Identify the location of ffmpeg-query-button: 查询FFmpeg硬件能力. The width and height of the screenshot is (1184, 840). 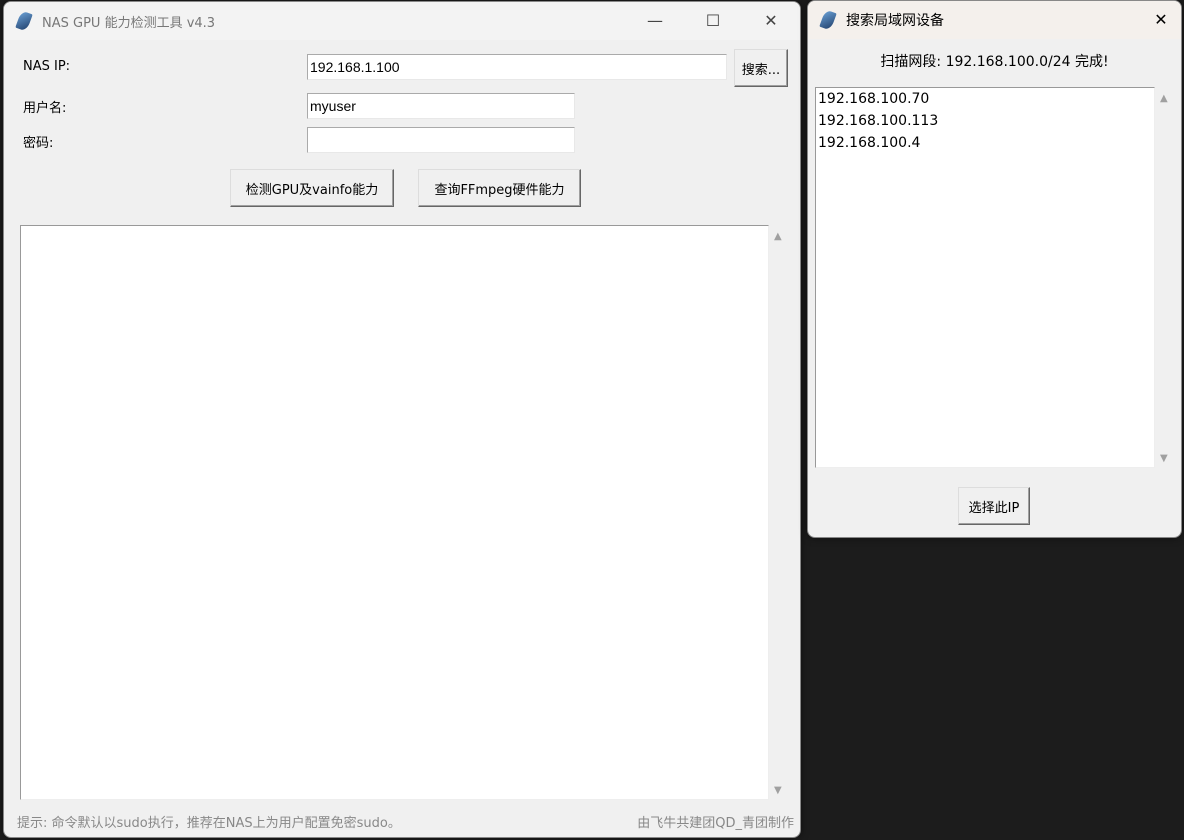
(499, 188).